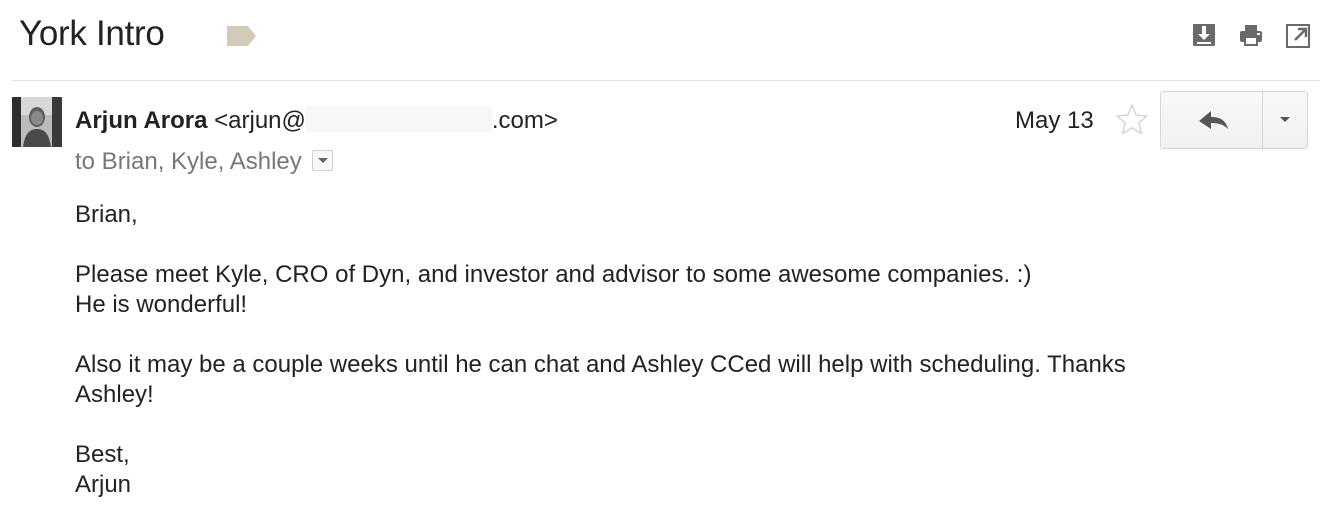 The width and height of the screenshot is (1334, 516). What do you see at coordinates (106, 214) in the screenshot?
I see `body-greeting: Brian,` at bounding box center [106, 214].